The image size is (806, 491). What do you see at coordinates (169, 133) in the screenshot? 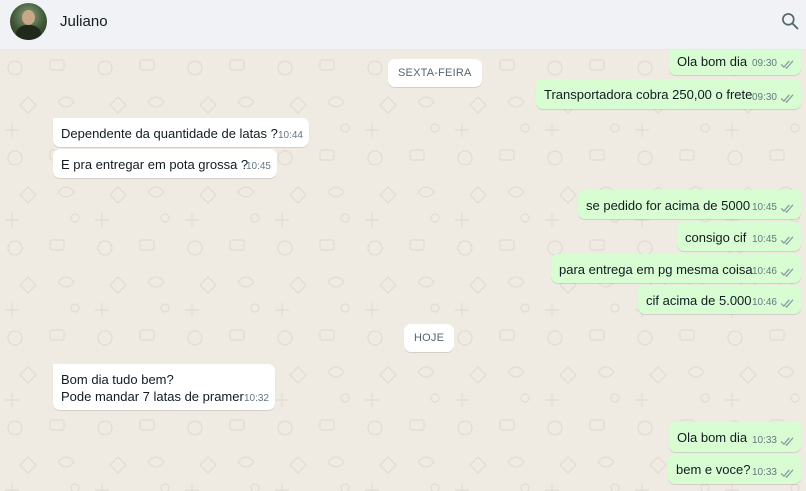
I see `message-text: Dependente da quantidade de latas ?` at bounding box center [169, 133].